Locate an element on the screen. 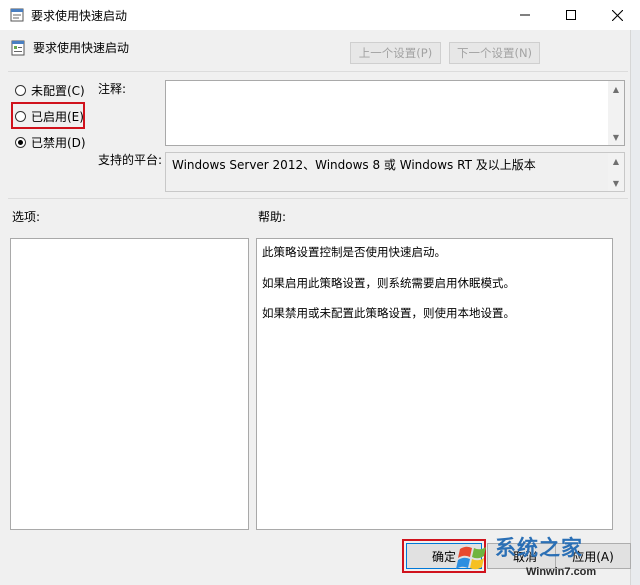 This screenshot has height=585, width=640. annotation-highlight-enabled is located at coordinates (48, 115).